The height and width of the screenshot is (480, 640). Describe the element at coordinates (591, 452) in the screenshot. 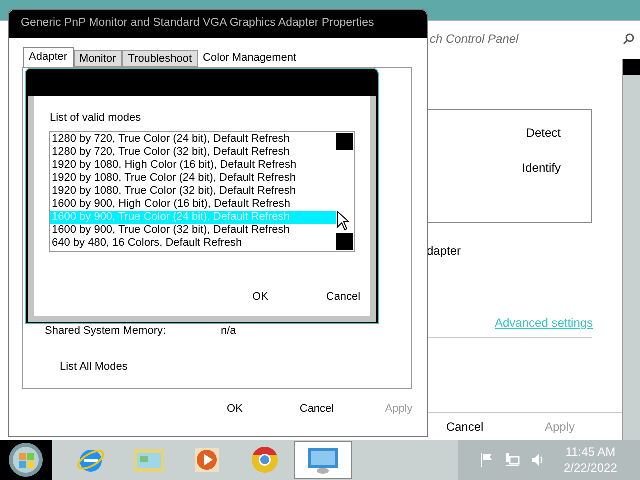

I see `clock-time: 11:45 AM` at that location.